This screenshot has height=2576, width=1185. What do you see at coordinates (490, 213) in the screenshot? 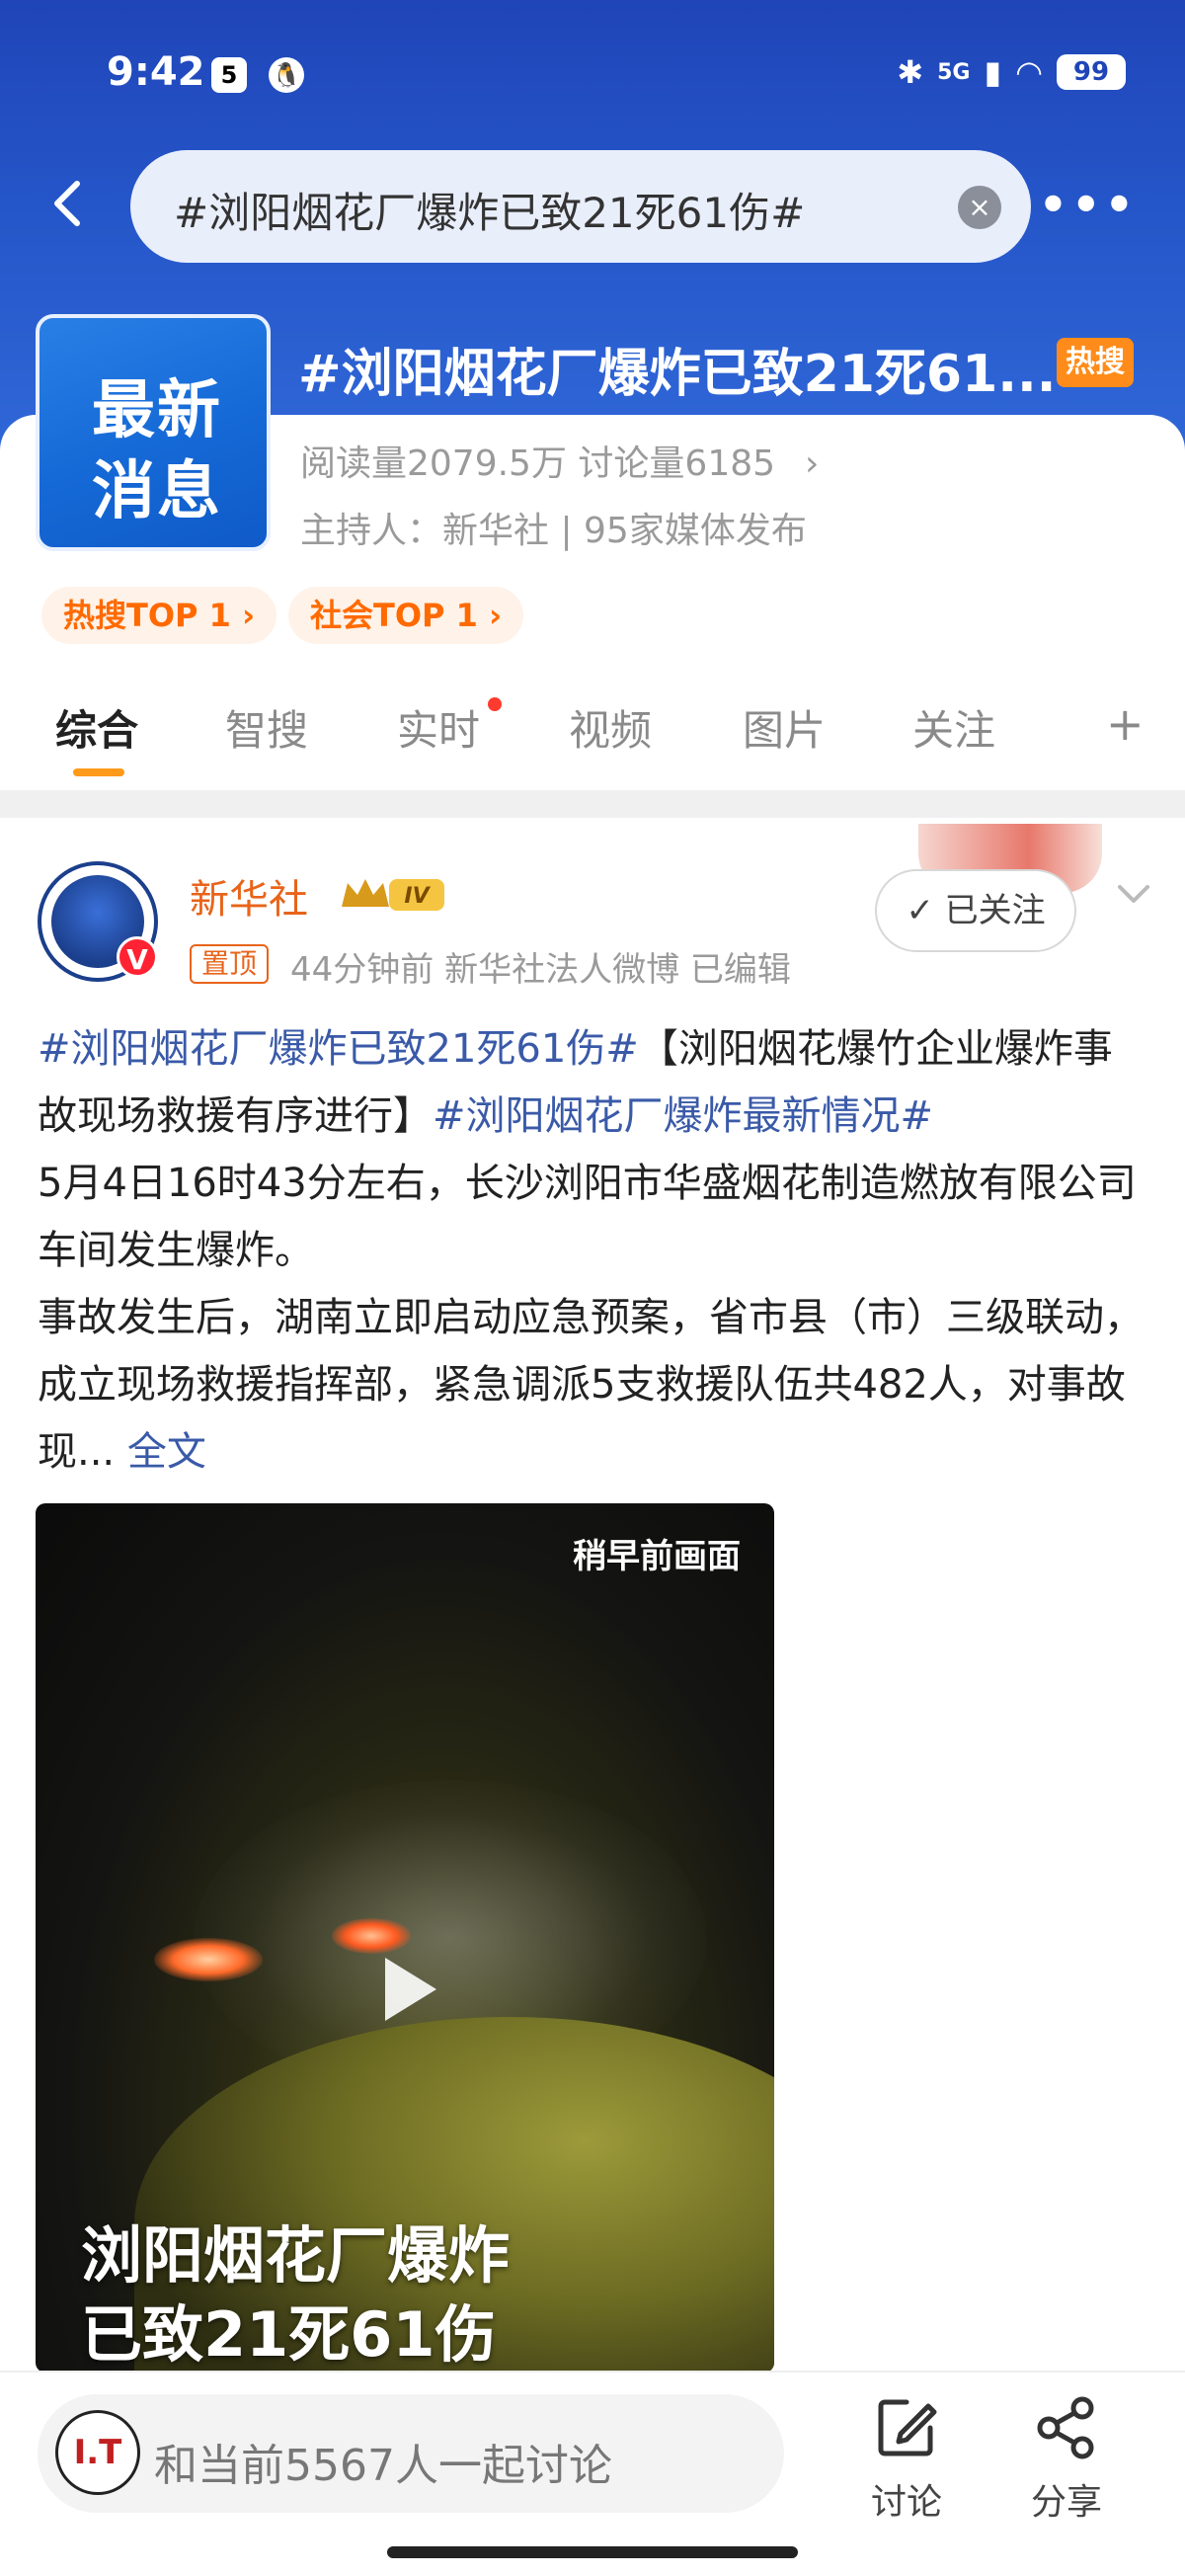
I see `search-query: #浏阳烟花厂爆炸已致21死61伤#` at bounding box center [490, 213].